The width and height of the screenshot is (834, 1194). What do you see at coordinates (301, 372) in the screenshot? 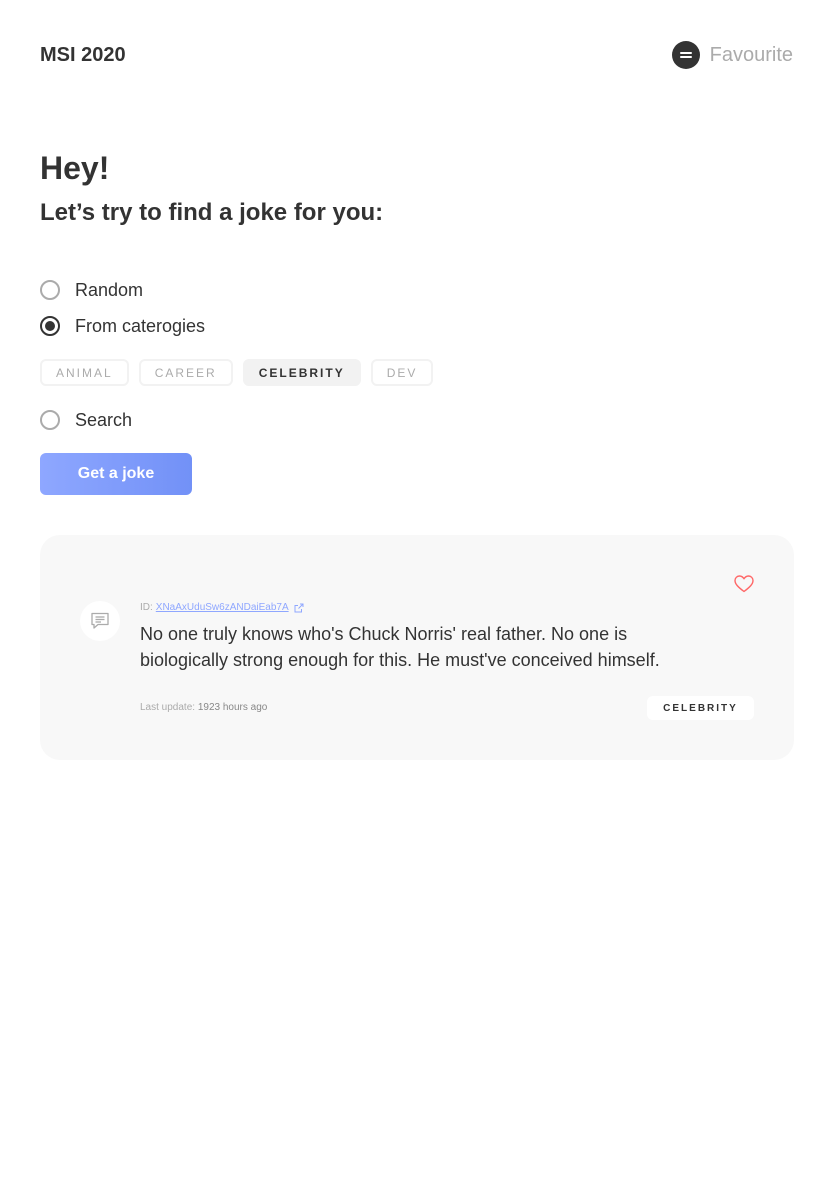
I see `category-chip-celebrity: CELEBRITY` at bounding box center [301, 372].